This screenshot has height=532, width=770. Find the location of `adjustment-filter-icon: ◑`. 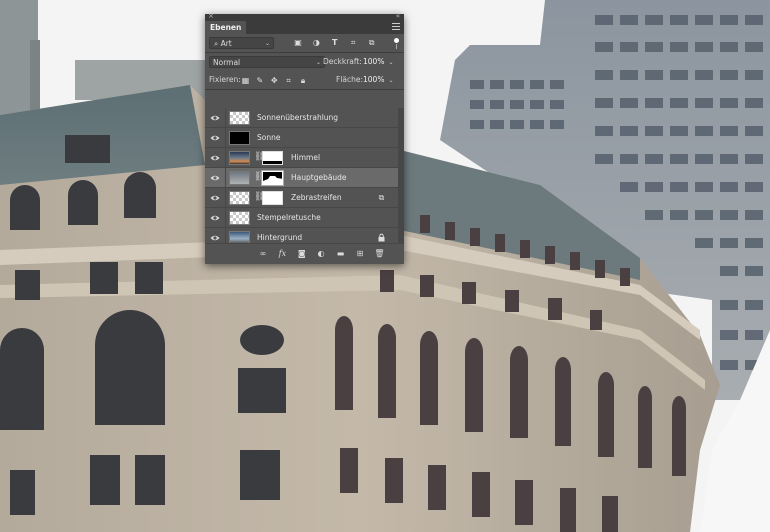

adjustment-filter-icon: ◑ is located at coordinates (316, 43).